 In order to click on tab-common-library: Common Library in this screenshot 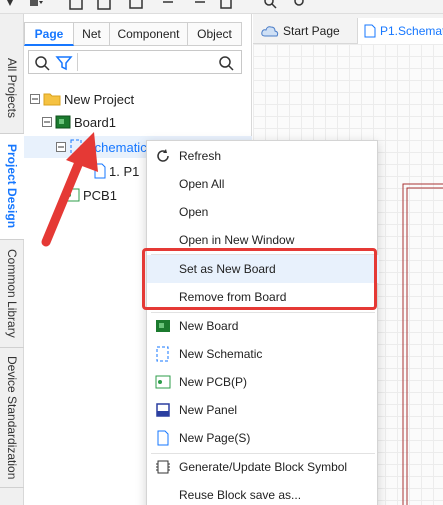, I will do `click(12, 294)`.